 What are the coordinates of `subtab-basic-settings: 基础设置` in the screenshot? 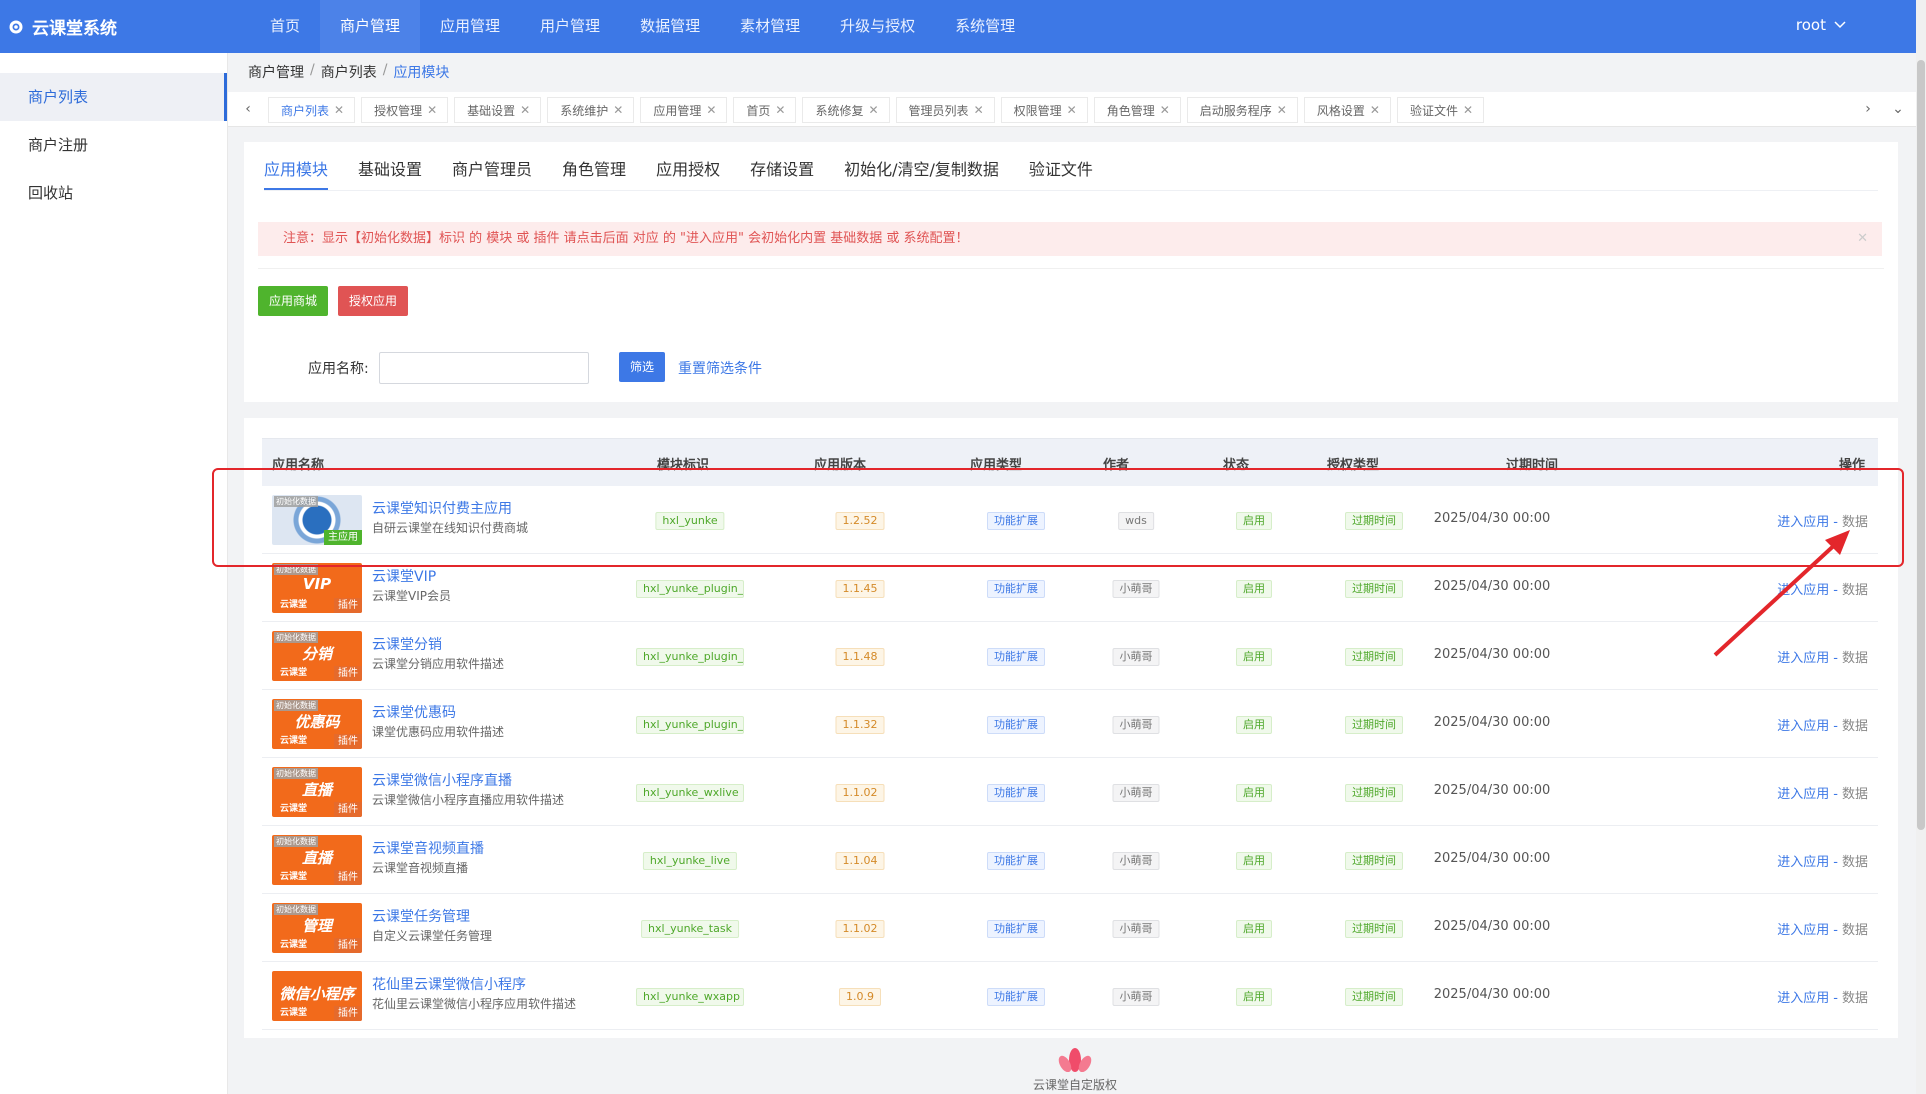 It's located at (390, 173).